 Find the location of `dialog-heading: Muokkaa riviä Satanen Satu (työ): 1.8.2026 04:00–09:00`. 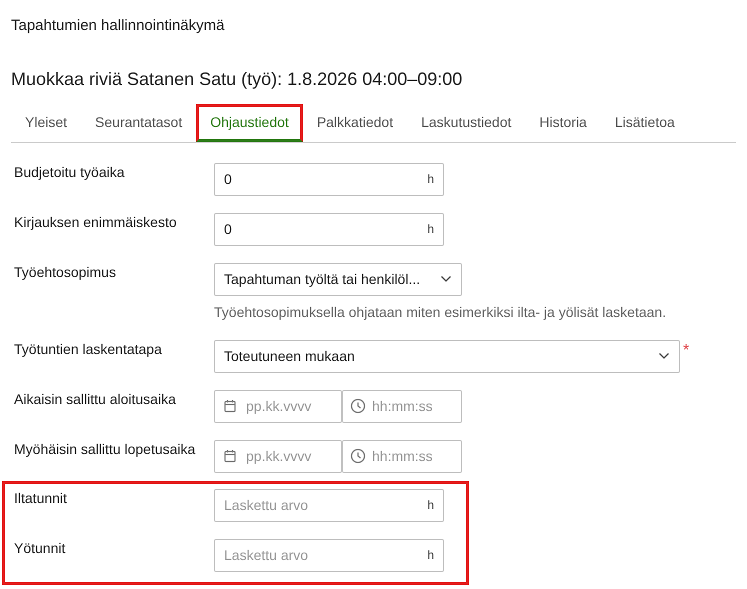

dialog-heading: Muokkaa riviä Satanen Satu (työ): 1.8.2026 04:00–09:00 is located at coordinates (237, 79).